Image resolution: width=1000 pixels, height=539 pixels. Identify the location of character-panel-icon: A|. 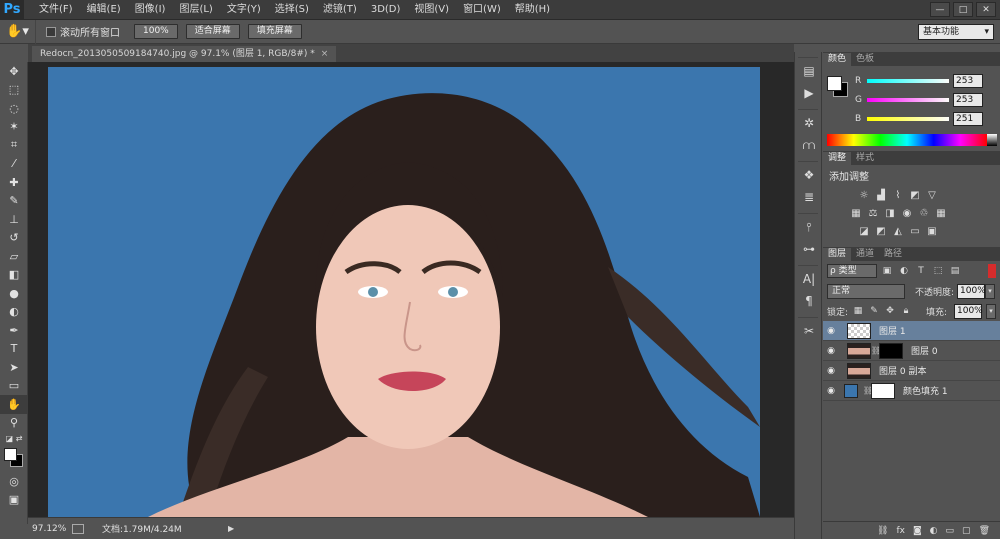
(809, 279).